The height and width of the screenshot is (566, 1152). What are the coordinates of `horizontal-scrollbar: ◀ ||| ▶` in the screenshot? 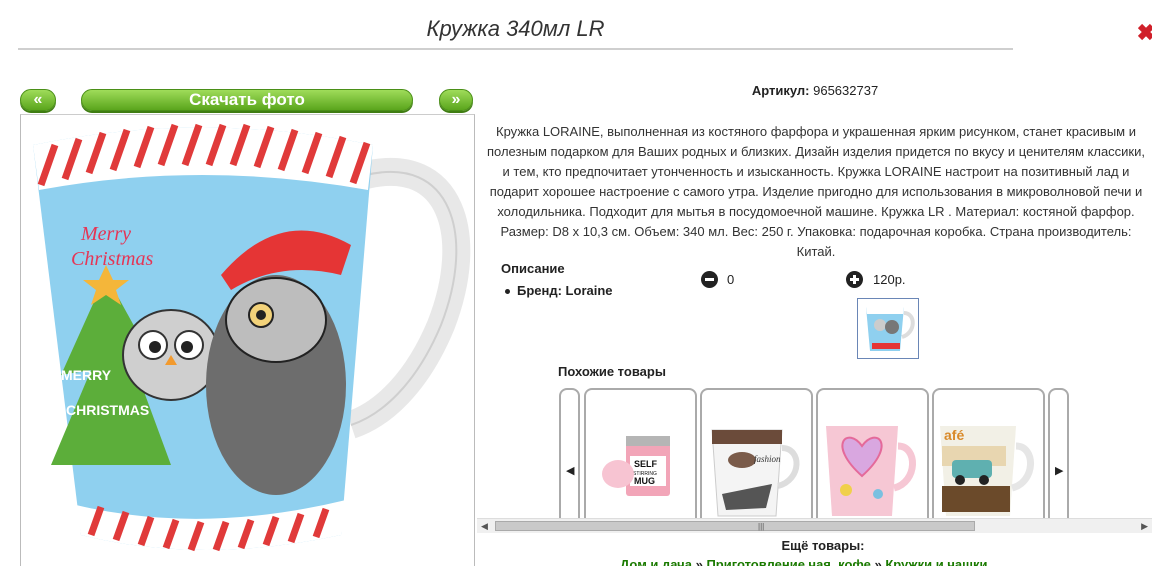 It's located at (814, 525).